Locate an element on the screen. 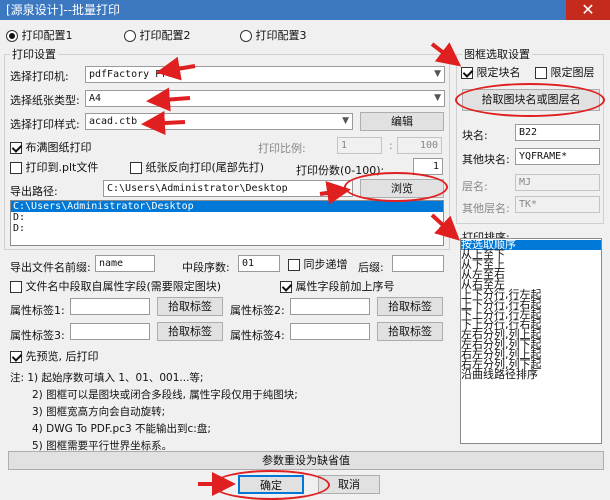  arrow-to-limit-block is located at coordinates (446, 54).